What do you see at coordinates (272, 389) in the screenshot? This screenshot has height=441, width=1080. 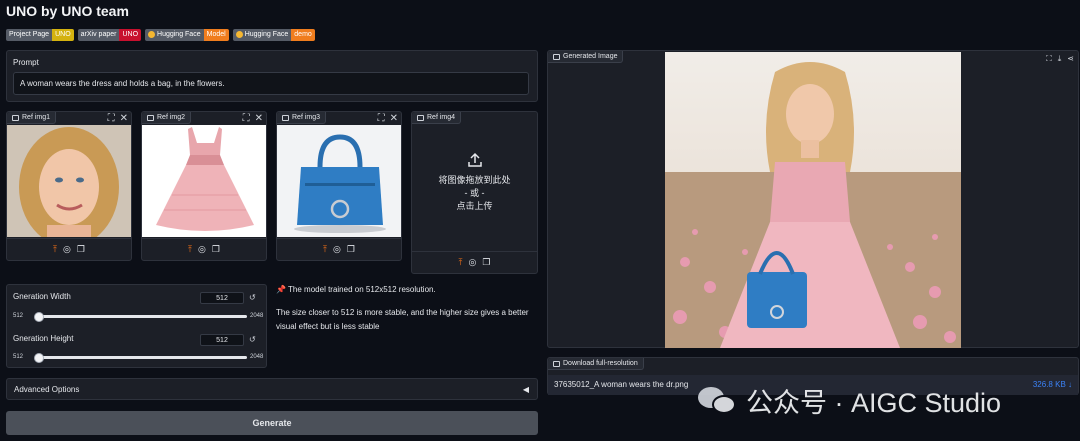 I see `advanced-options-accordion: Advanced Options ◀` at bounding box center [272, 389].